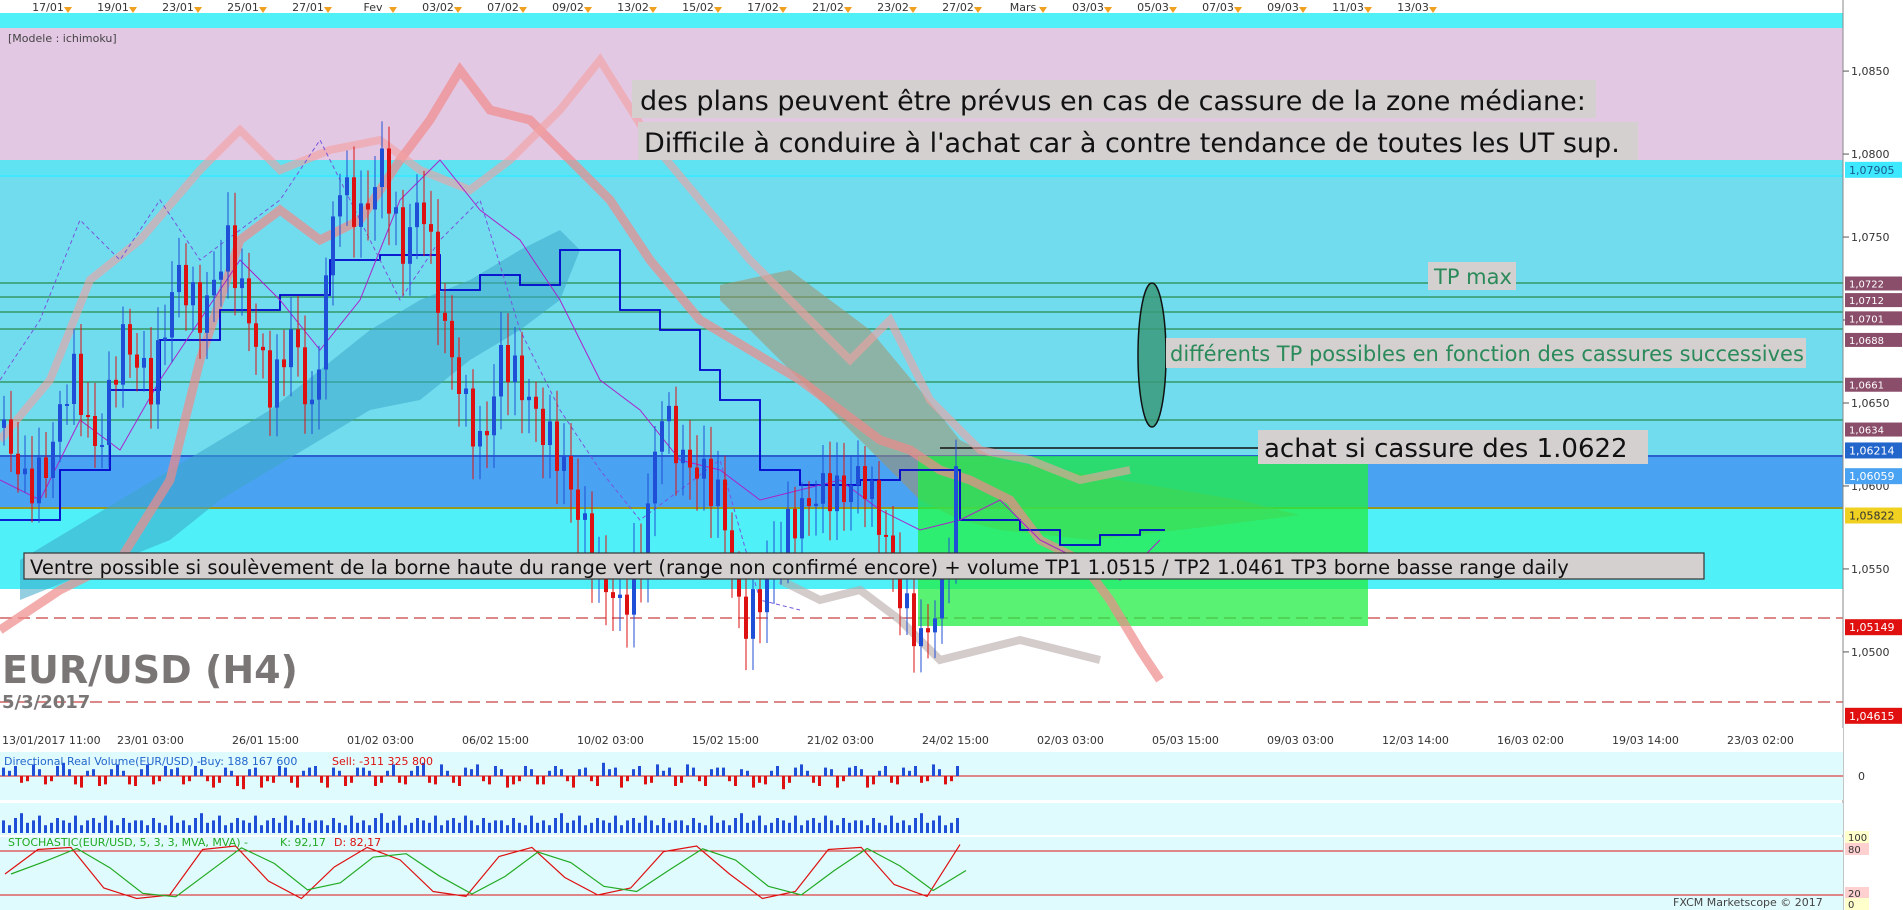  What do you see at coordinates (1870, 237) in the screenshot?
I see `price-tick-label: 1,0750` at bounding box center [1870, 237].